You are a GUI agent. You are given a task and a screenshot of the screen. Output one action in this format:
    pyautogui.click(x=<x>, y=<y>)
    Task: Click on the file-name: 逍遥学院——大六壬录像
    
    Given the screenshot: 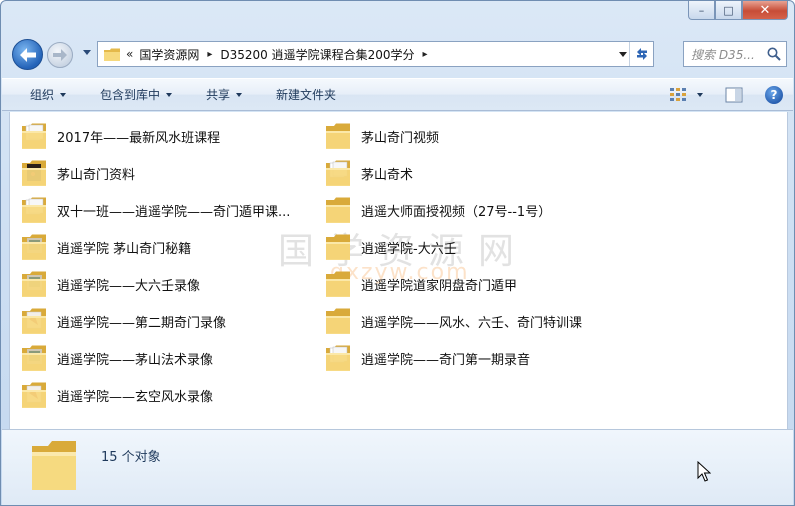 What is the action you would take?
    pyautogui.click(x=129, y=286)
    